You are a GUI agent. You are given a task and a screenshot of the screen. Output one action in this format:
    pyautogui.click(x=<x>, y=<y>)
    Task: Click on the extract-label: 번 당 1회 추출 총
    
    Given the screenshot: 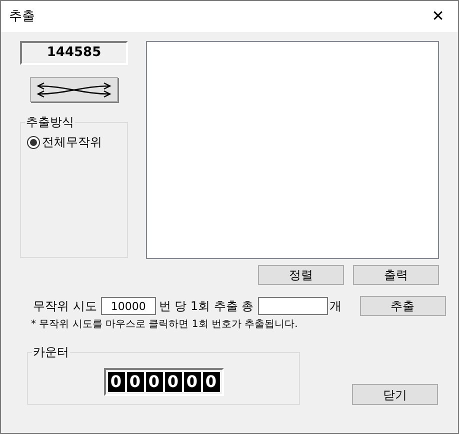 What is the action you would take?
    pyautogui.click(x=206, y=306)
    